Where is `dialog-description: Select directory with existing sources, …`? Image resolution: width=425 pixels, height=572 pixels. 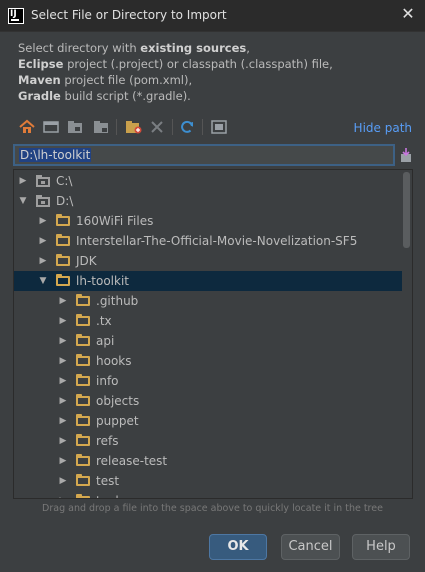
dialog-description: Select directory with existing sources, … is located at coordinates (175, 72).